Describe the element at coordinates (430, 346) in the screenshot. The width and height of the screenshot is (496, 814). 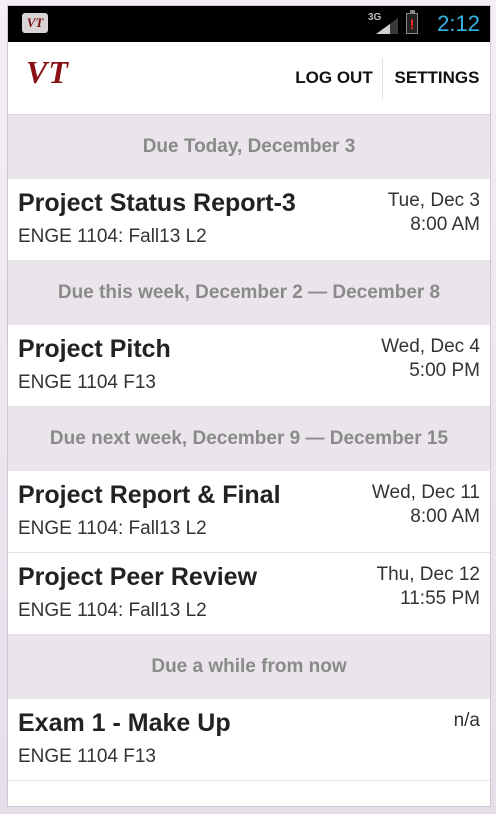
I see `item-date: Wed, Dec 4` at that location.